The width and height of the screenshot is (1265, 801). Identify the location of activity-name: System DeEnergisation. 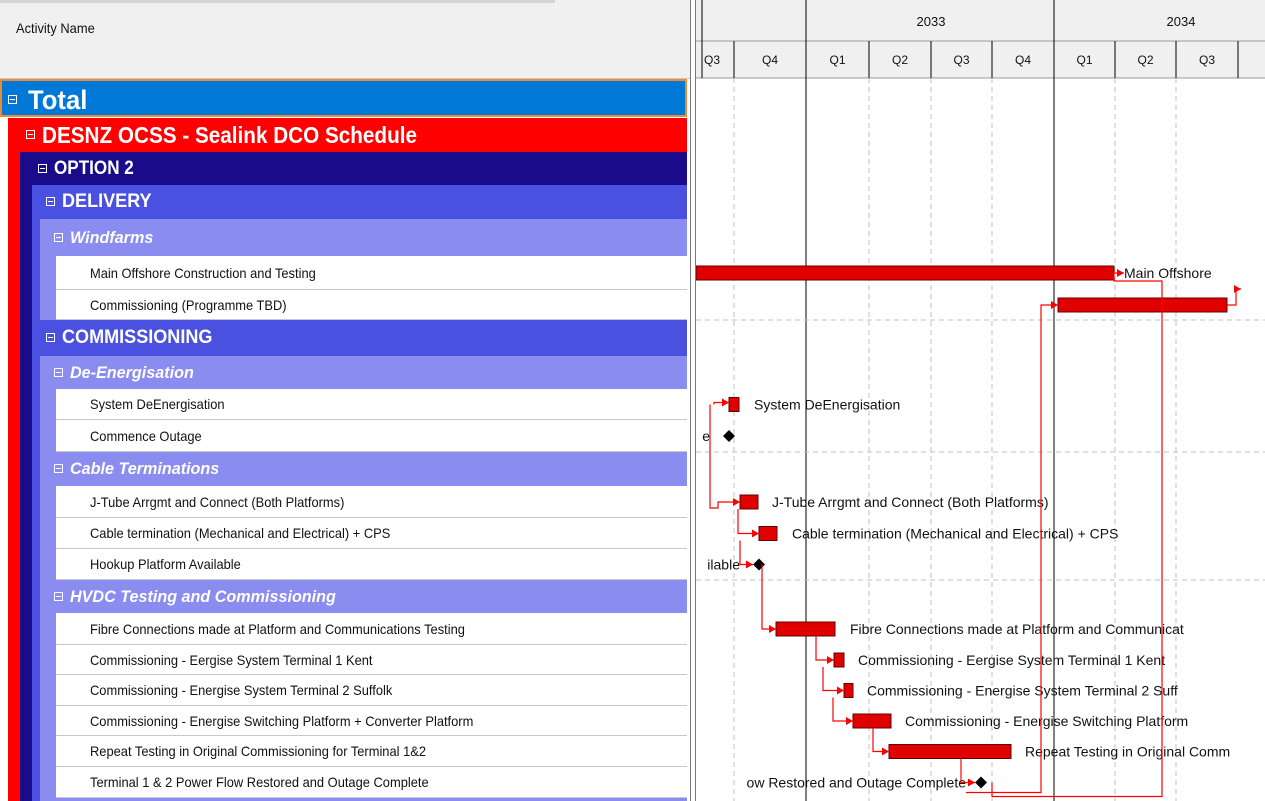
(157, 404).